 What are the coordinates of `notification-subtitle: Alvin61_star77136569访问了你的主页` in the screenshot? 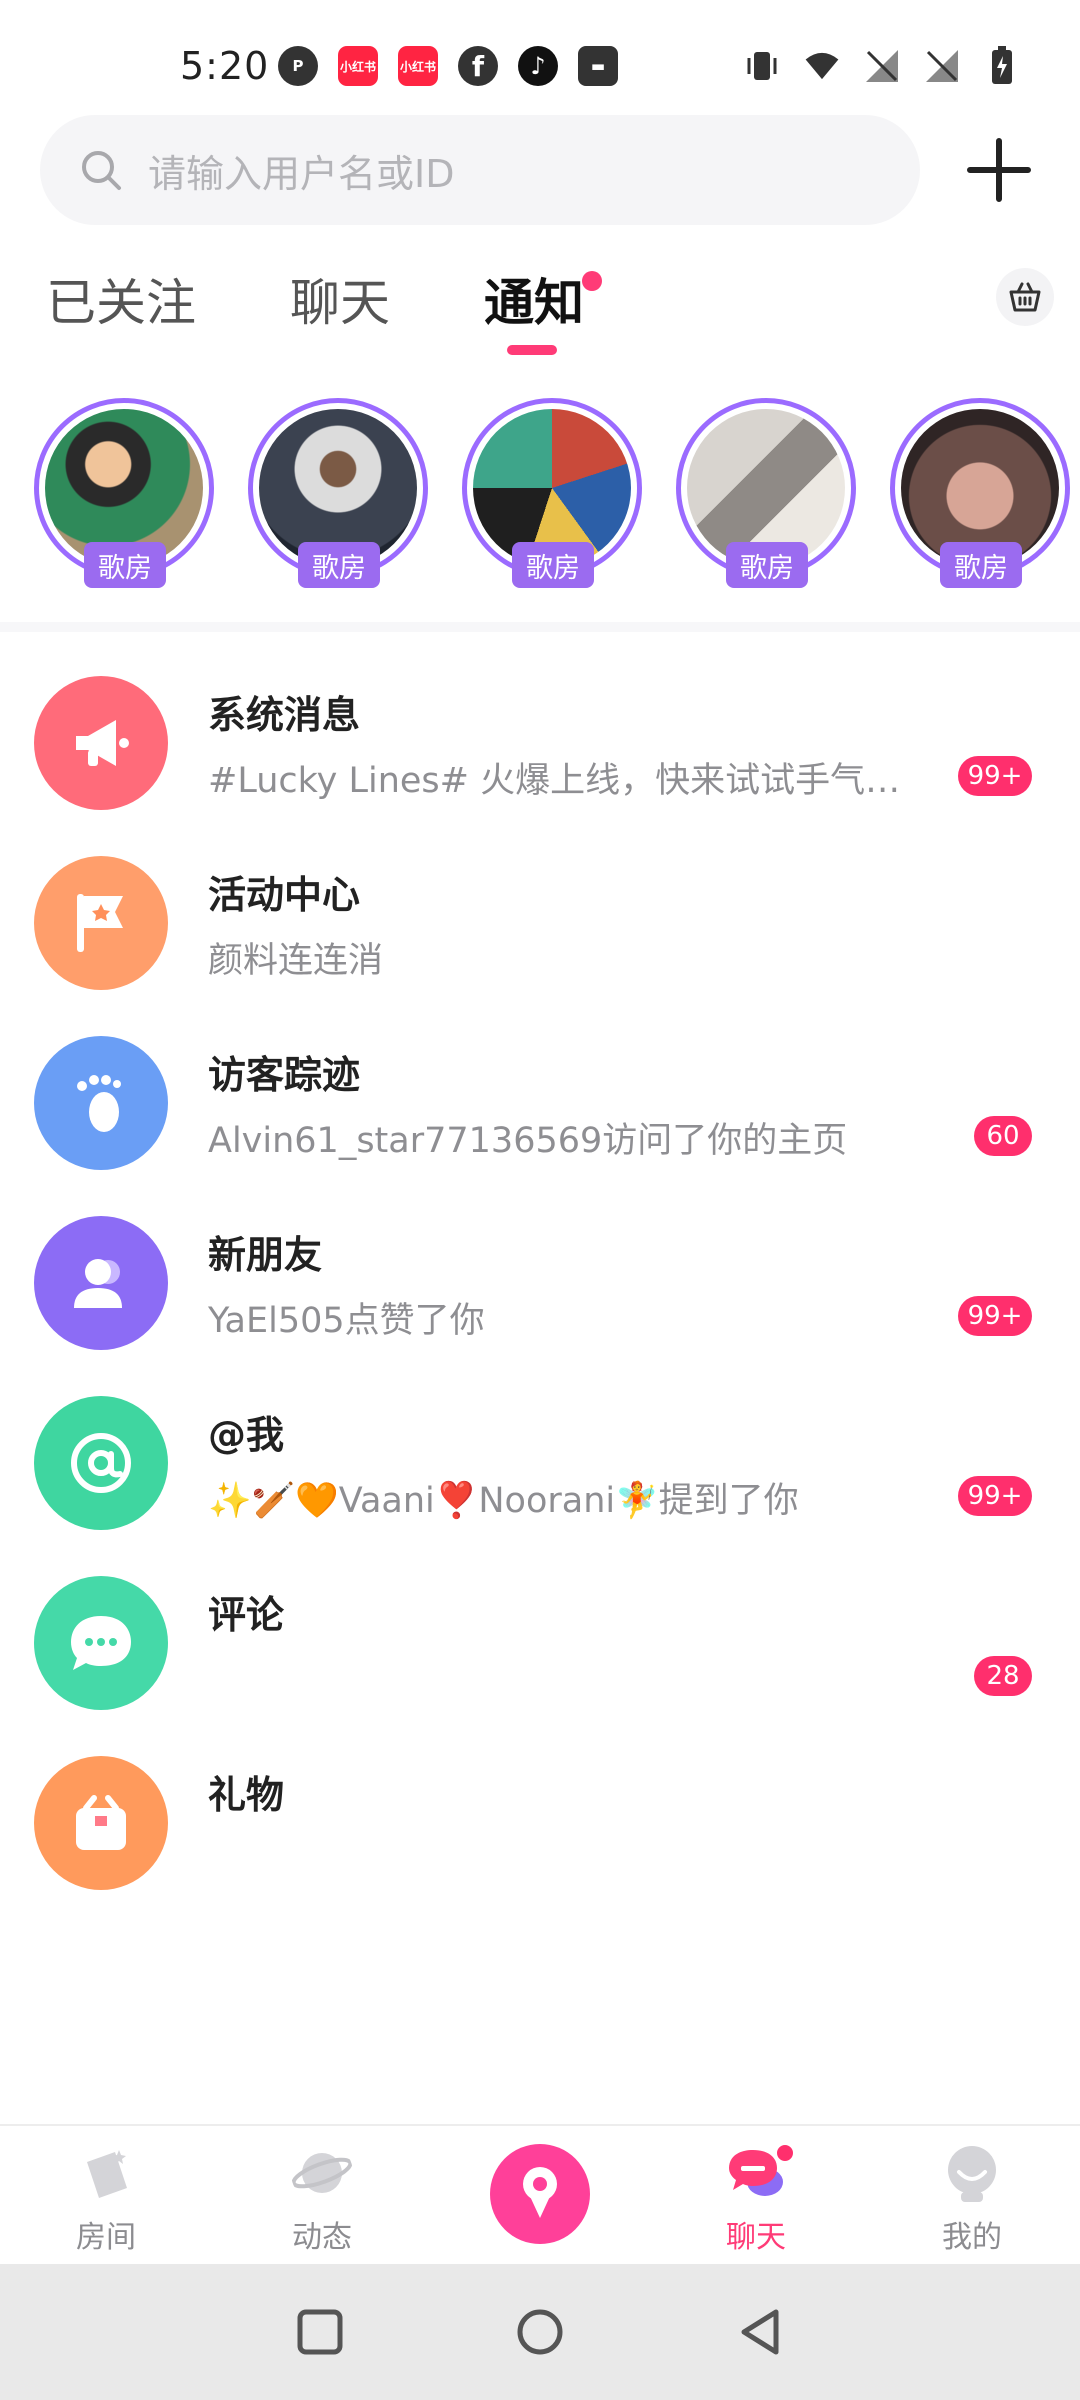 It's located at (528, 1141).